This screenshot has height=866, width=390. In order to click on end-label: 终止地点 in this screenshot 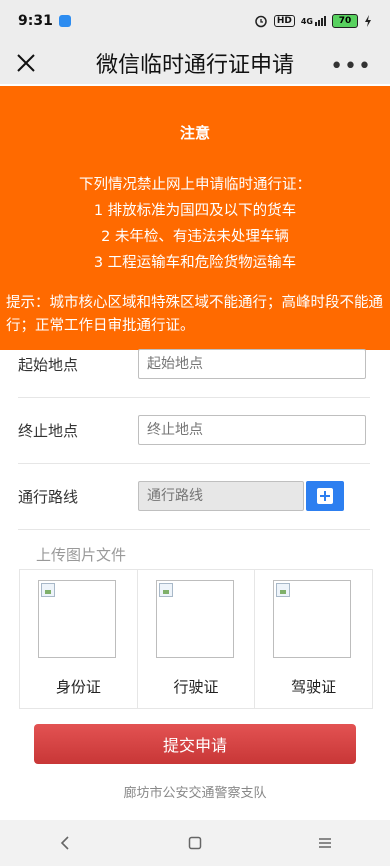, I will do `click(48, 430)`.